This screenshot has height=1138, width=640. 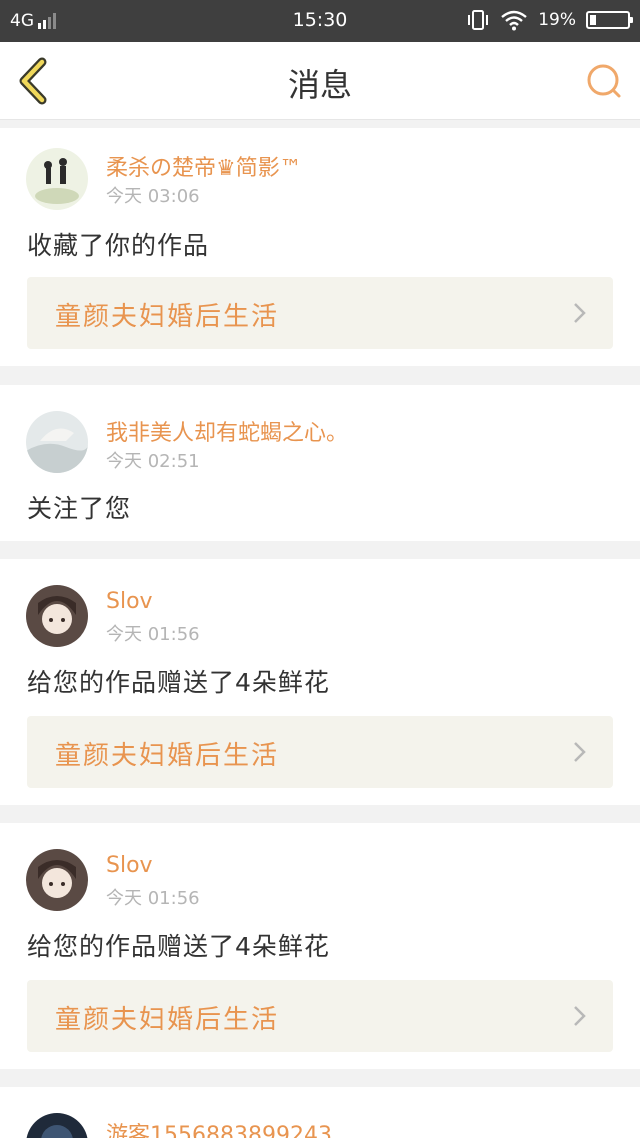 I want to click on notification-card: 游客1556883899243, so click(x=320, y=1112).